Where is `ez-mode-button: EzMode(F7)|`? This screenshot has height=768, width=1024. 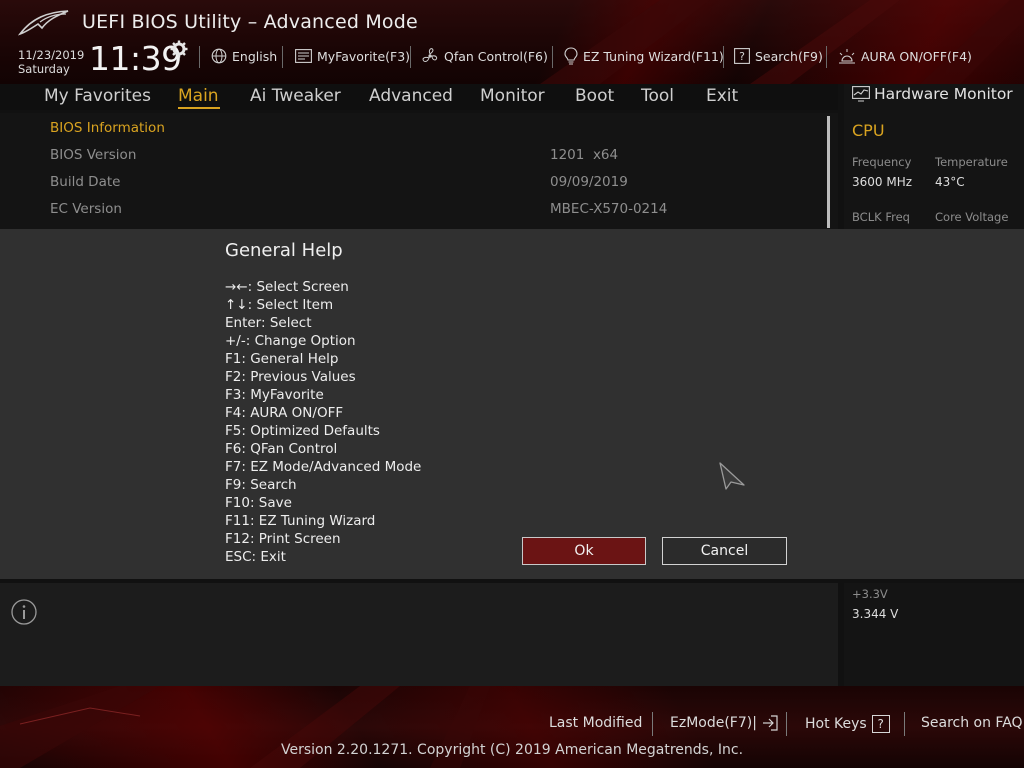 ez-mode-button: EzMode(F7)| is located at coordinates (724, 723).